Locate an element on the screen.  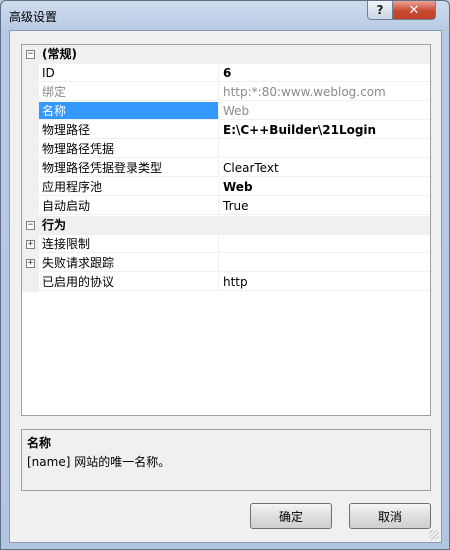
property-name: 连接限制 is located at coordinates (129, 244).